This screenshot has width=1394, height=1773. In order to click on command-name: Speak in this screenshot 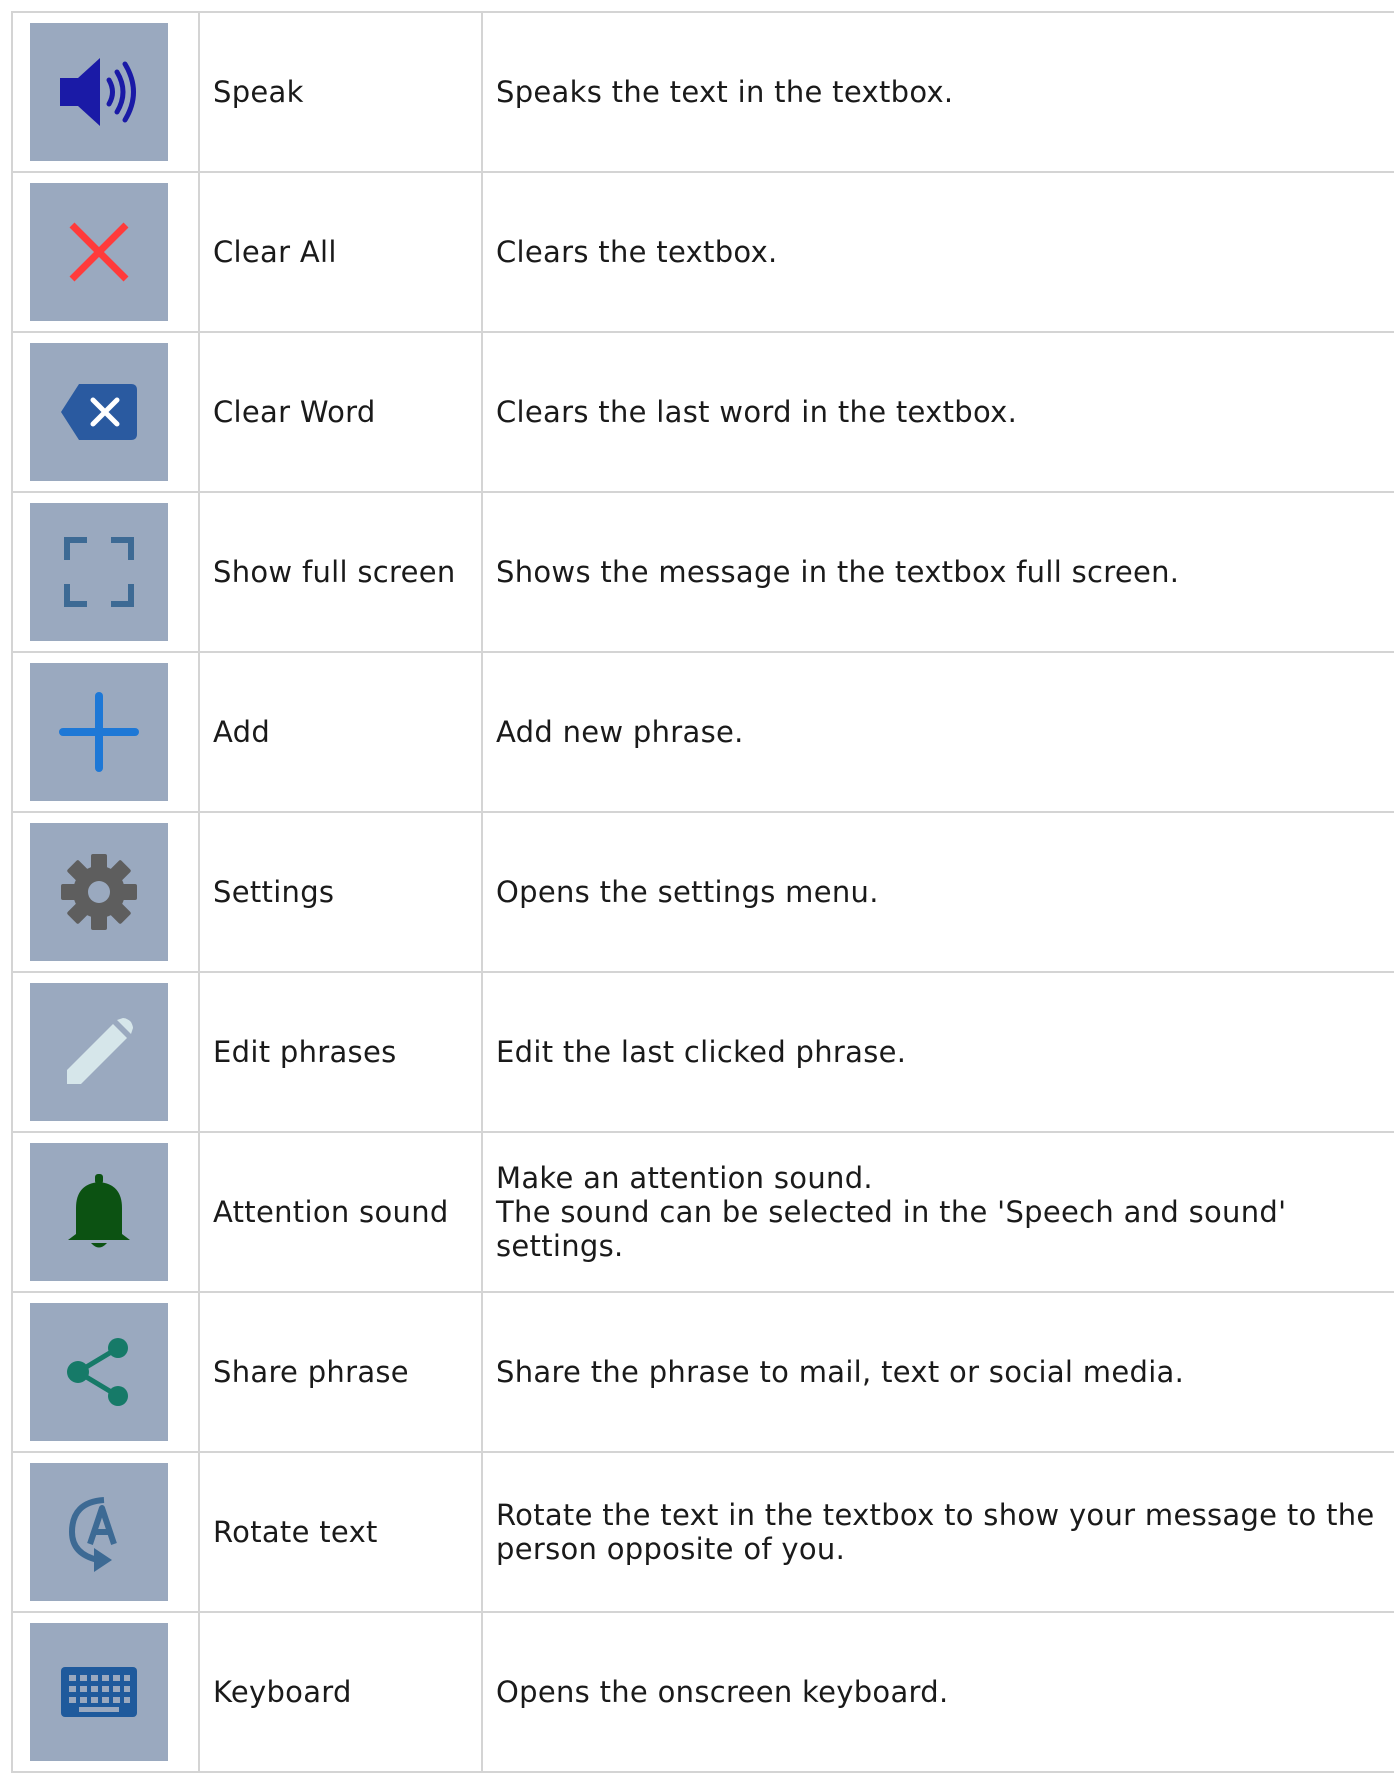, I will do `click(341, 92)`.